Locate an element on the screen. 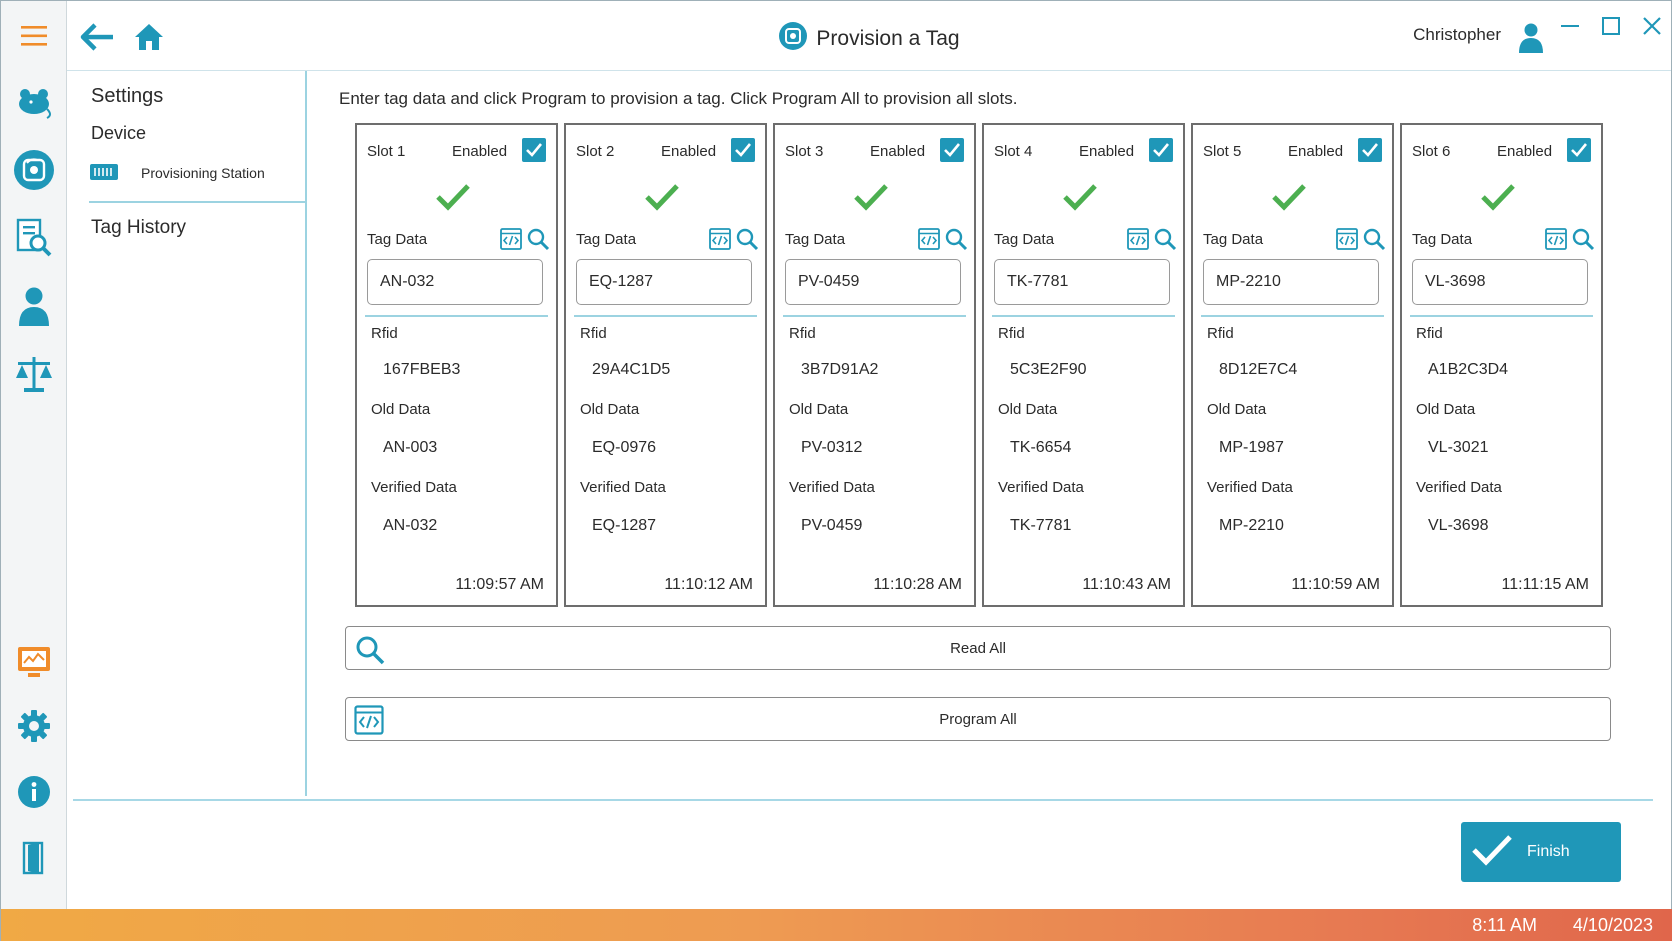 The height and width of the screenshot is (941, 1672). finish-label: Finish is located at coordinates (1548, 851).